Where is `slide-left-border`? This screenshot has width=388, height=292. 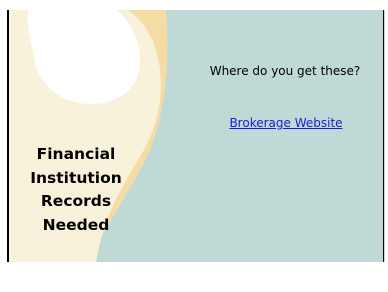
slide-left-border is located at coordinates (8, 136).